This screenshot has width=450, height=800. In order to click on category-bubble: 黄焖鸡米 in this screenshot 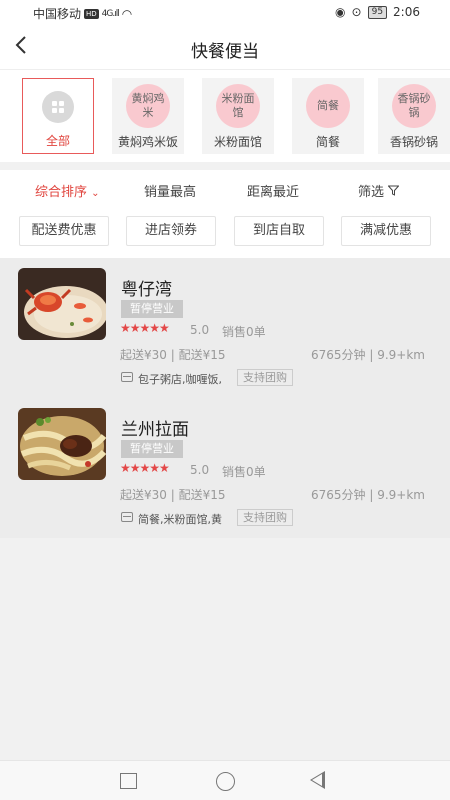, I will do `click(148, 106)`.